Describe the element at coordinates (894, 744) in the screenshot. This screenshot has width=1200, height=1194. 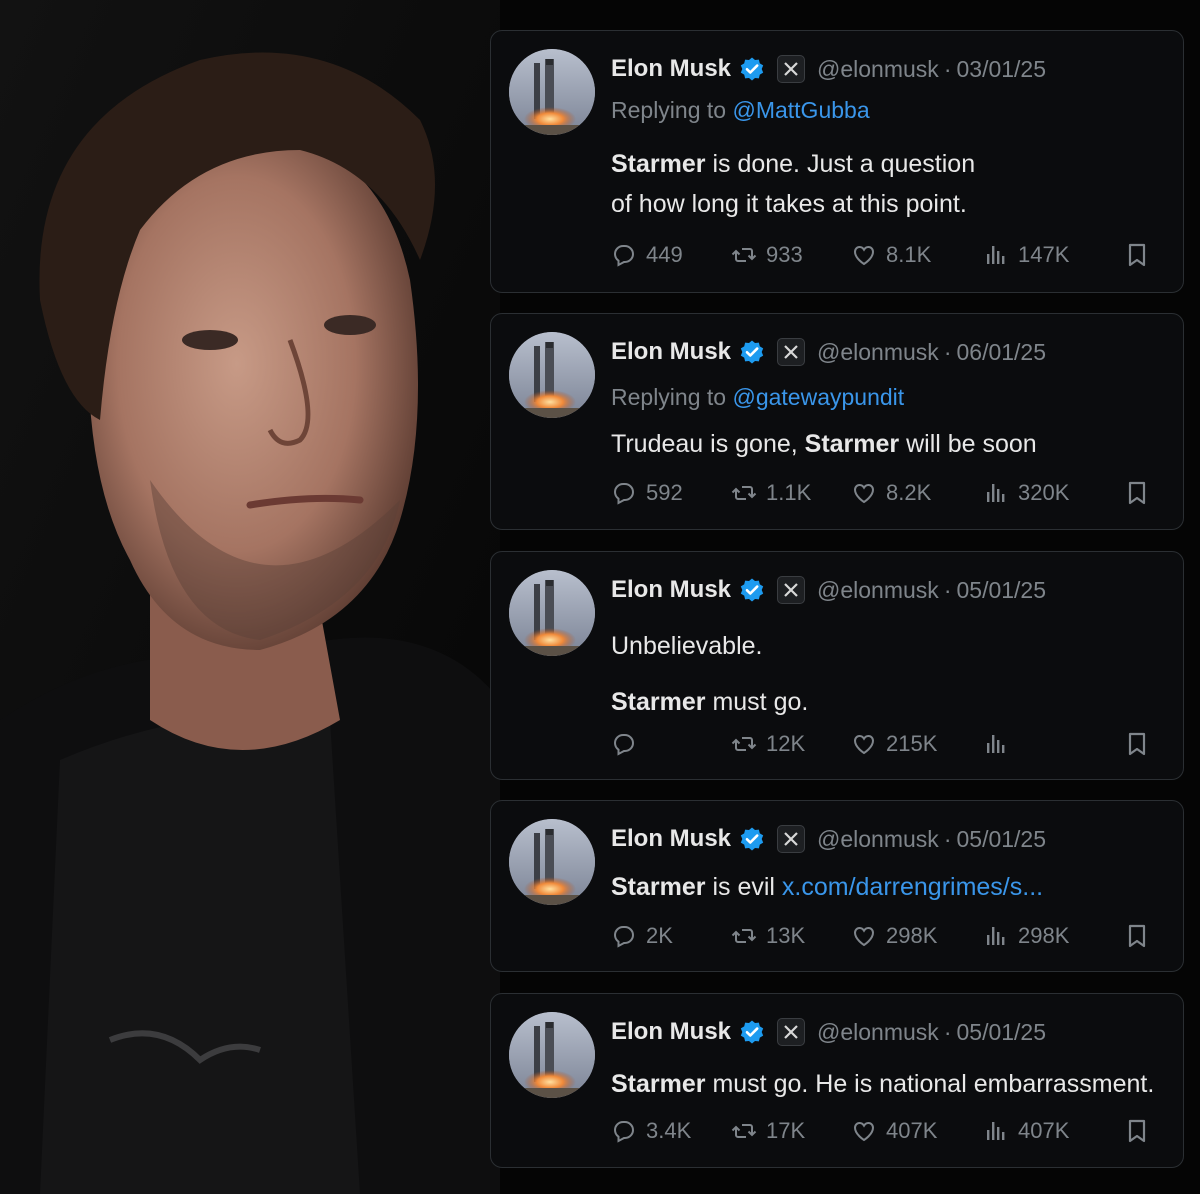
I see `like-button: 215K` at that location.